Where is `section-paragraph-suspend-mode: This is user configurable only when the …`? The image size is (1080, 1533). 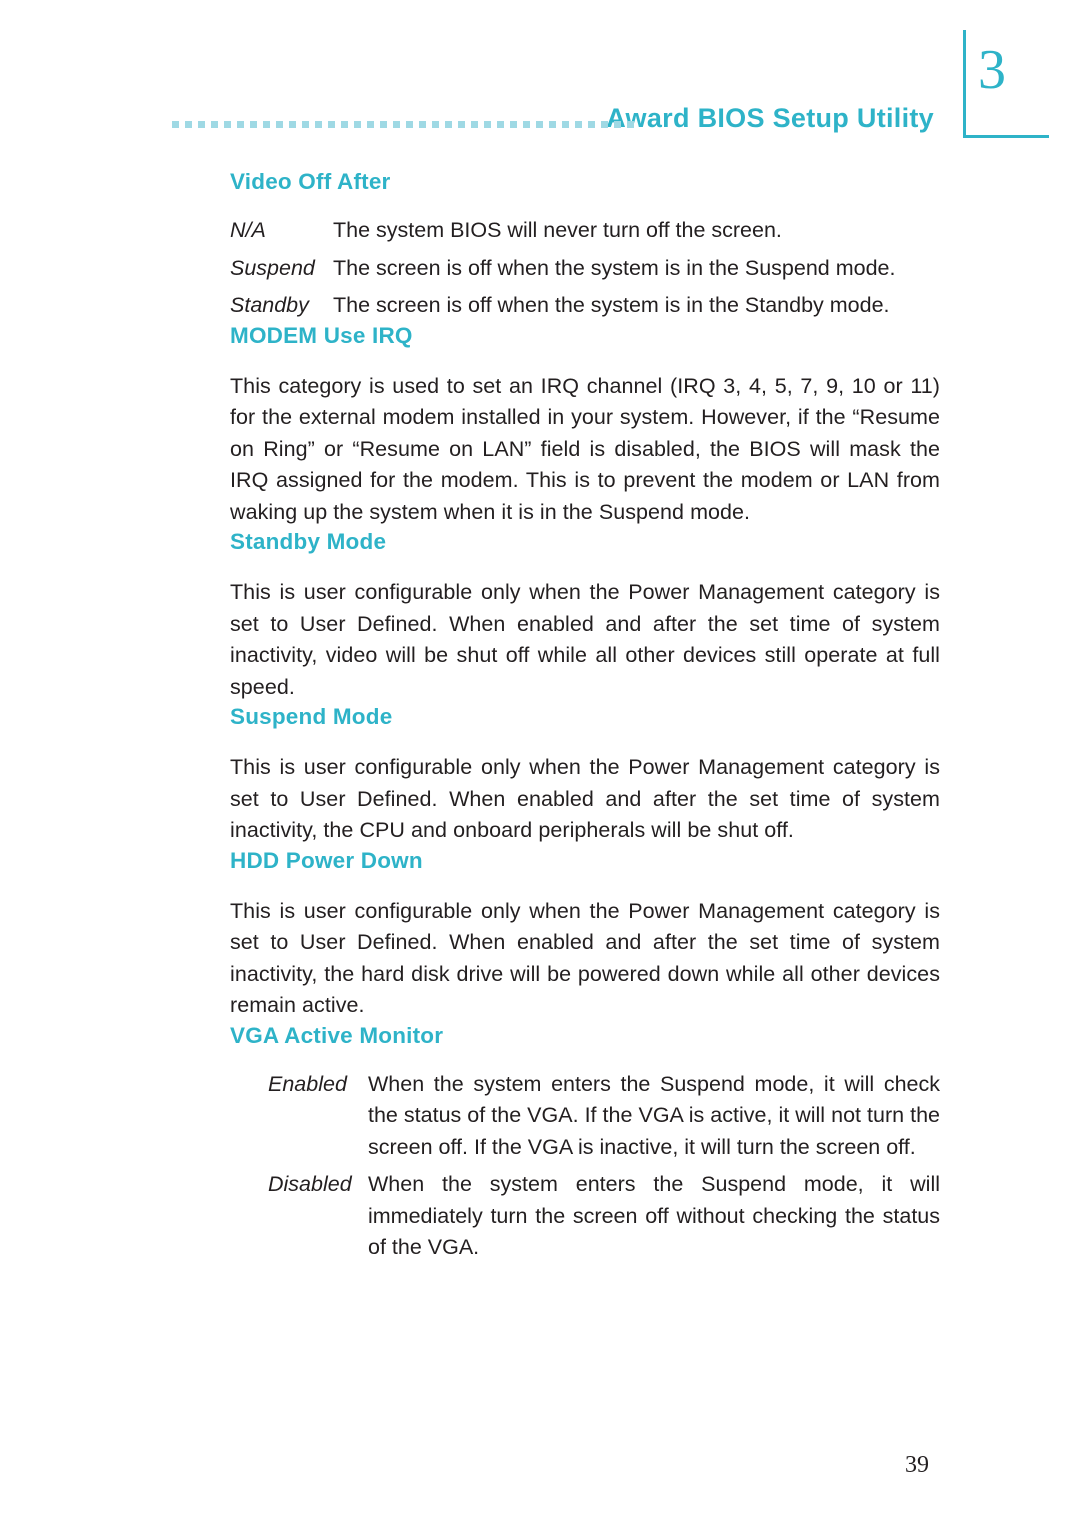
section-paragraph-suspend-mode: This is user configurable only when the … is located at coordinates (585, 798).